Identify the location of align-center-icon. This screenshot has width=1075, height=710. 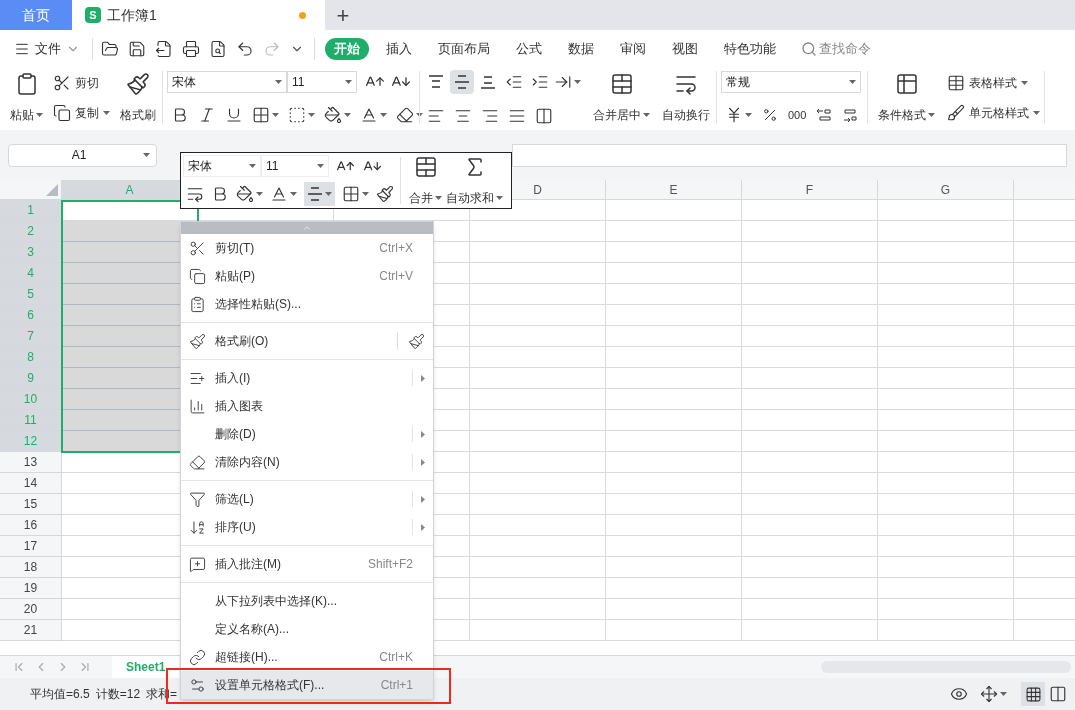
(463, 116).